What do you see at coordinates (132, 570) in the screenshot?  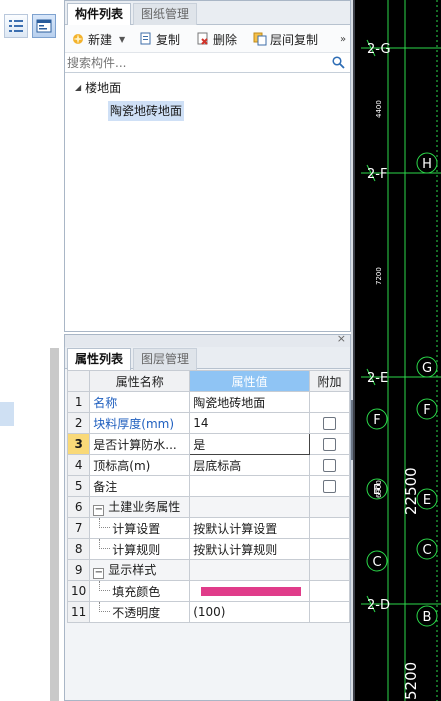 I see `group-label: 显示样式` at bounding box center [132, 570].